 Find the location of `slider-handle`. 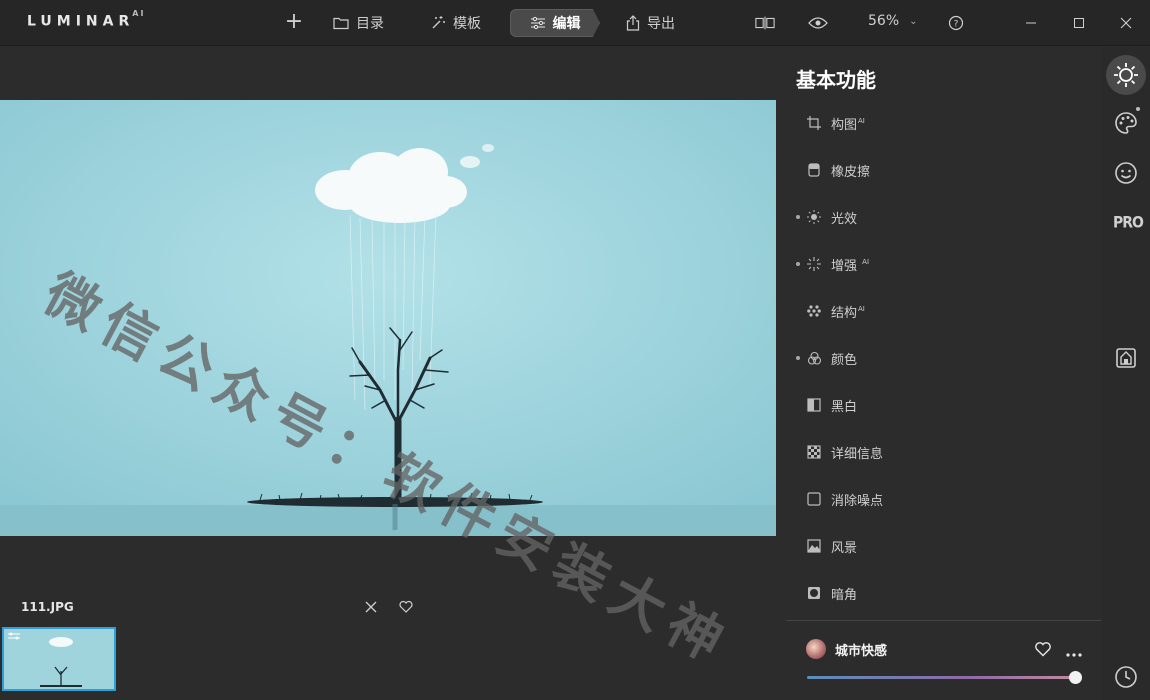

slider-handle is located at coordinates (1075, 677).